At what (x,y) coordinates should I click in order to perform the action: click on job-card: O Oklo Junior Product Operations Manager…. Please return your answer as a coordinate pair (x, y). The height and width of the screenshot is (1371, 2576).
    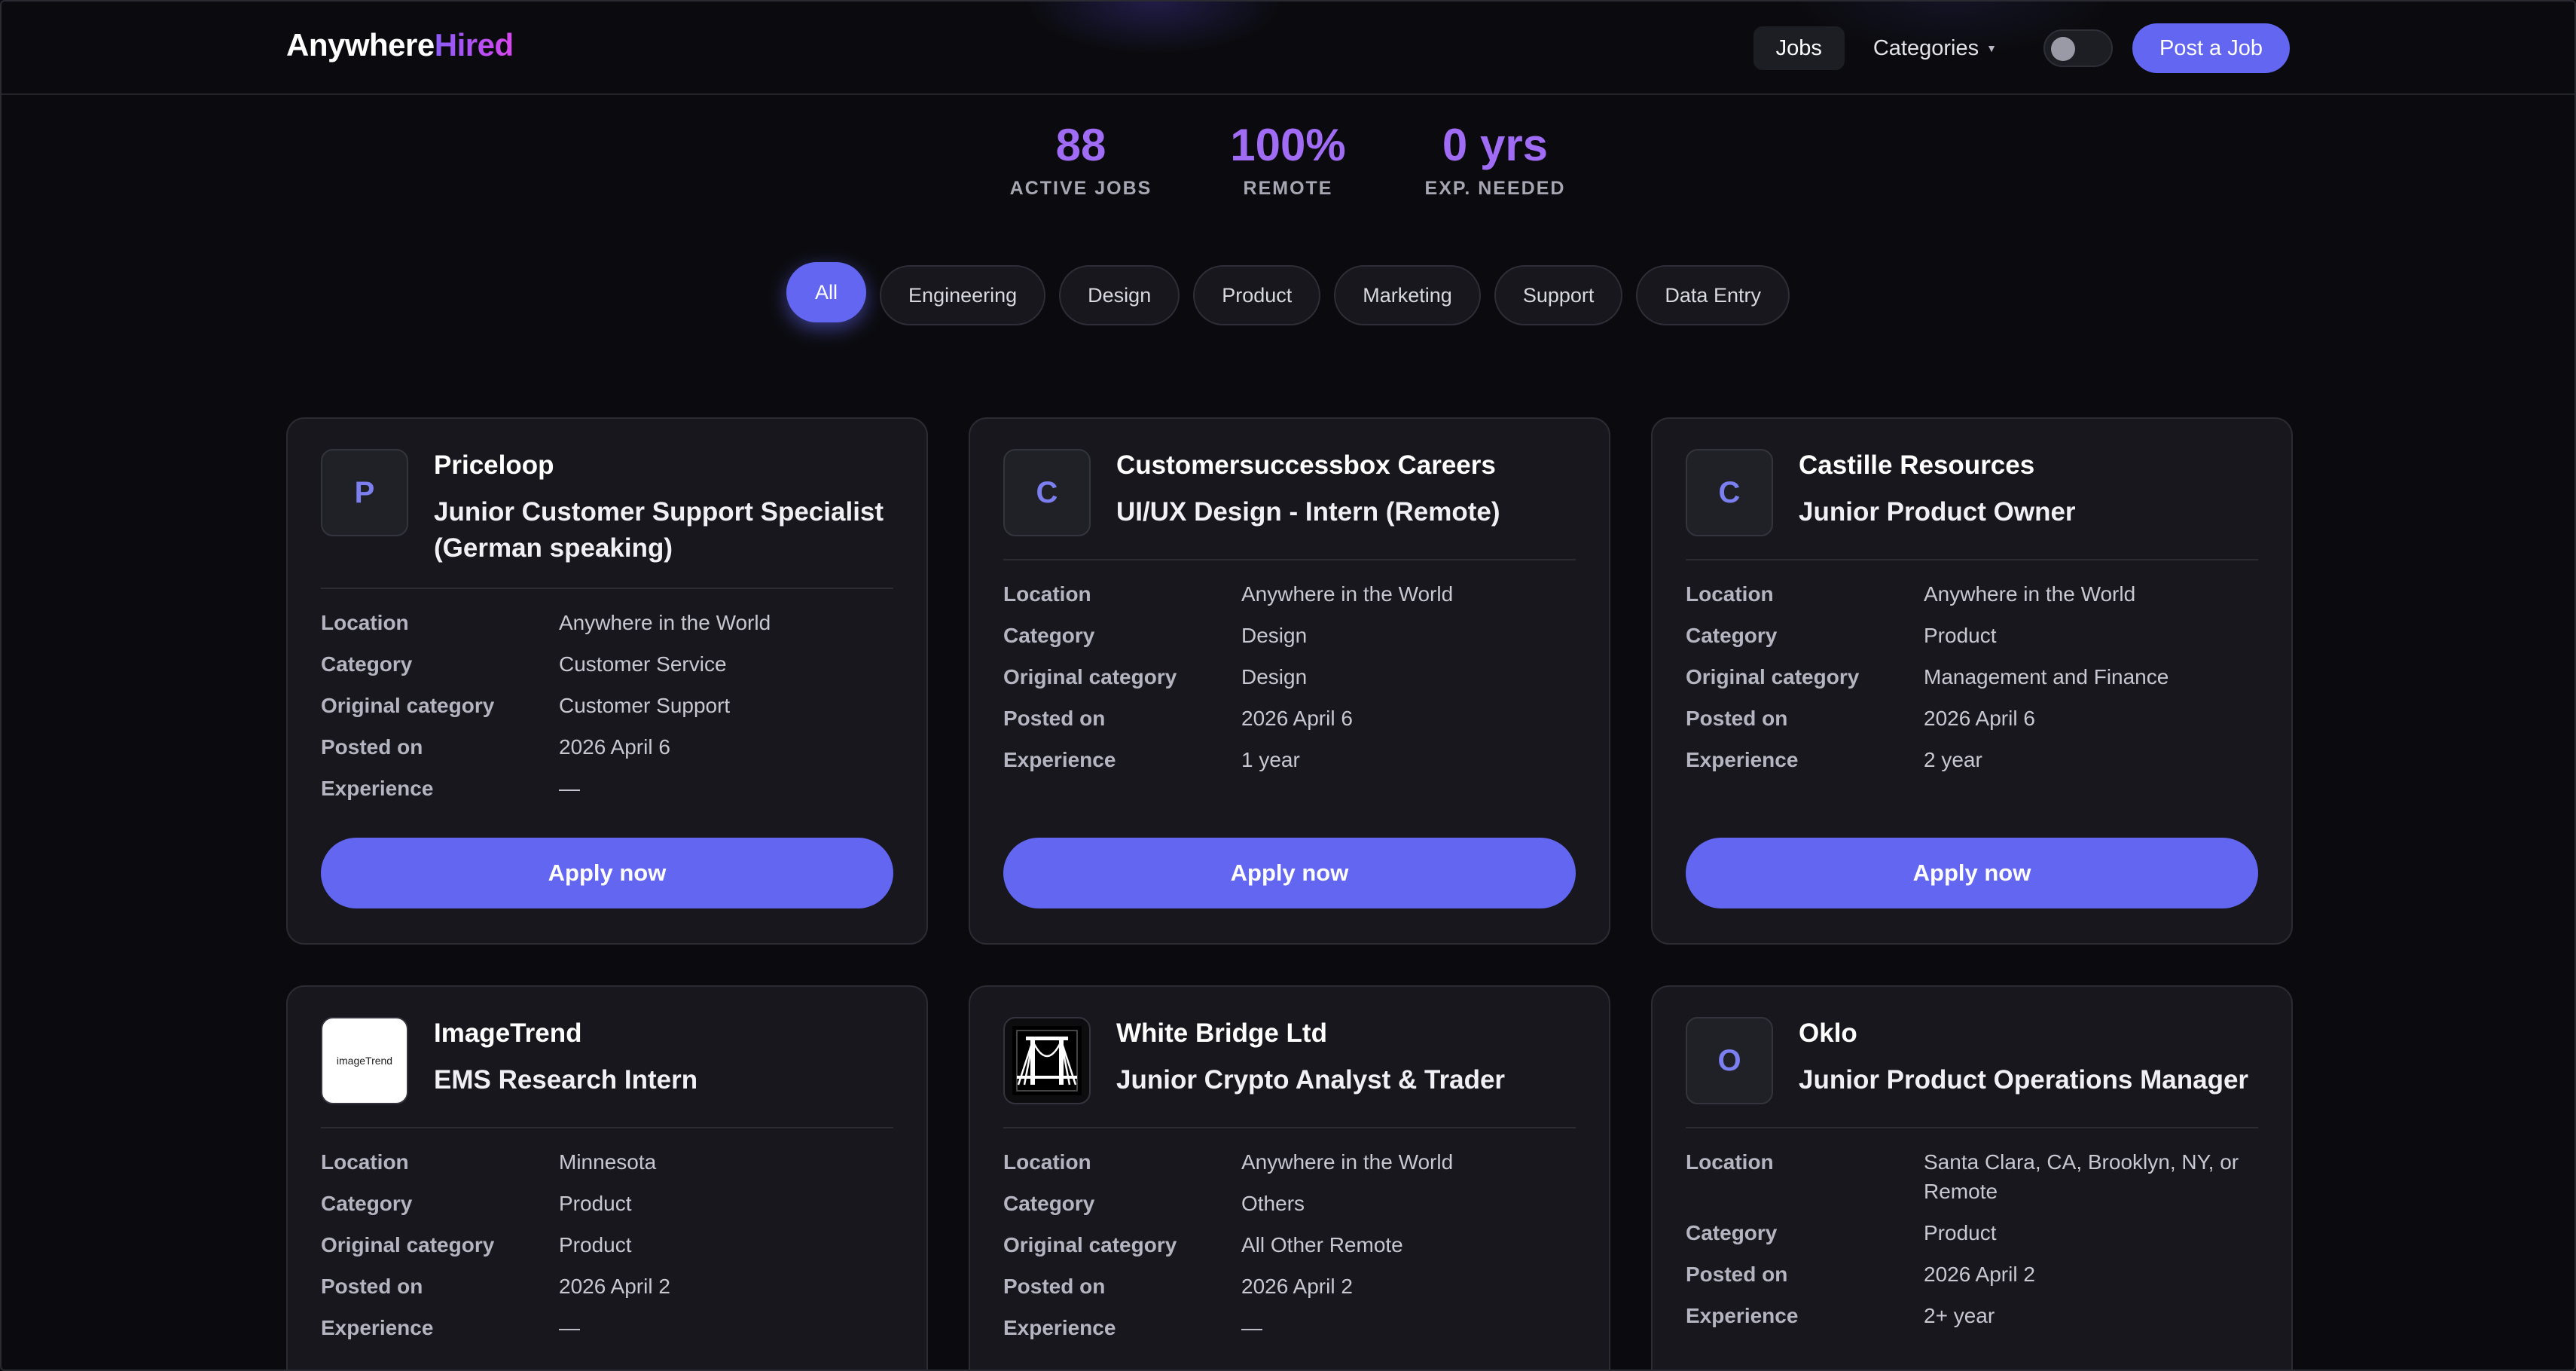
    Looking at the image, I should click on (1972, 1177).